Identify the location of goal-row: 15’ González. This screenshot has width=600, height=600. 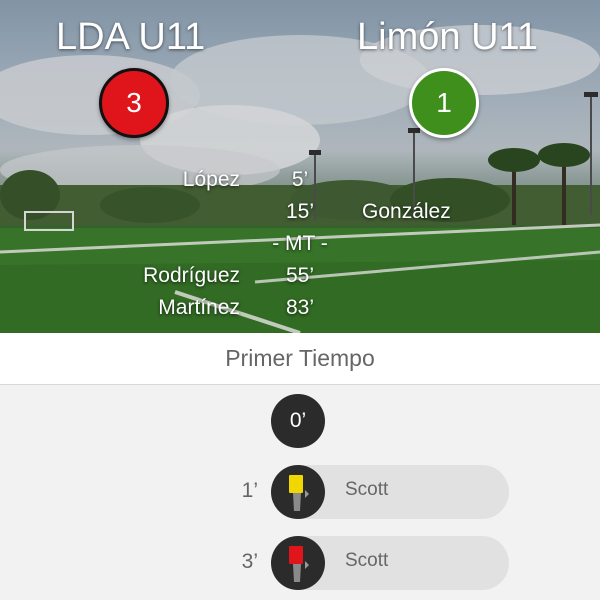
(300, 215).